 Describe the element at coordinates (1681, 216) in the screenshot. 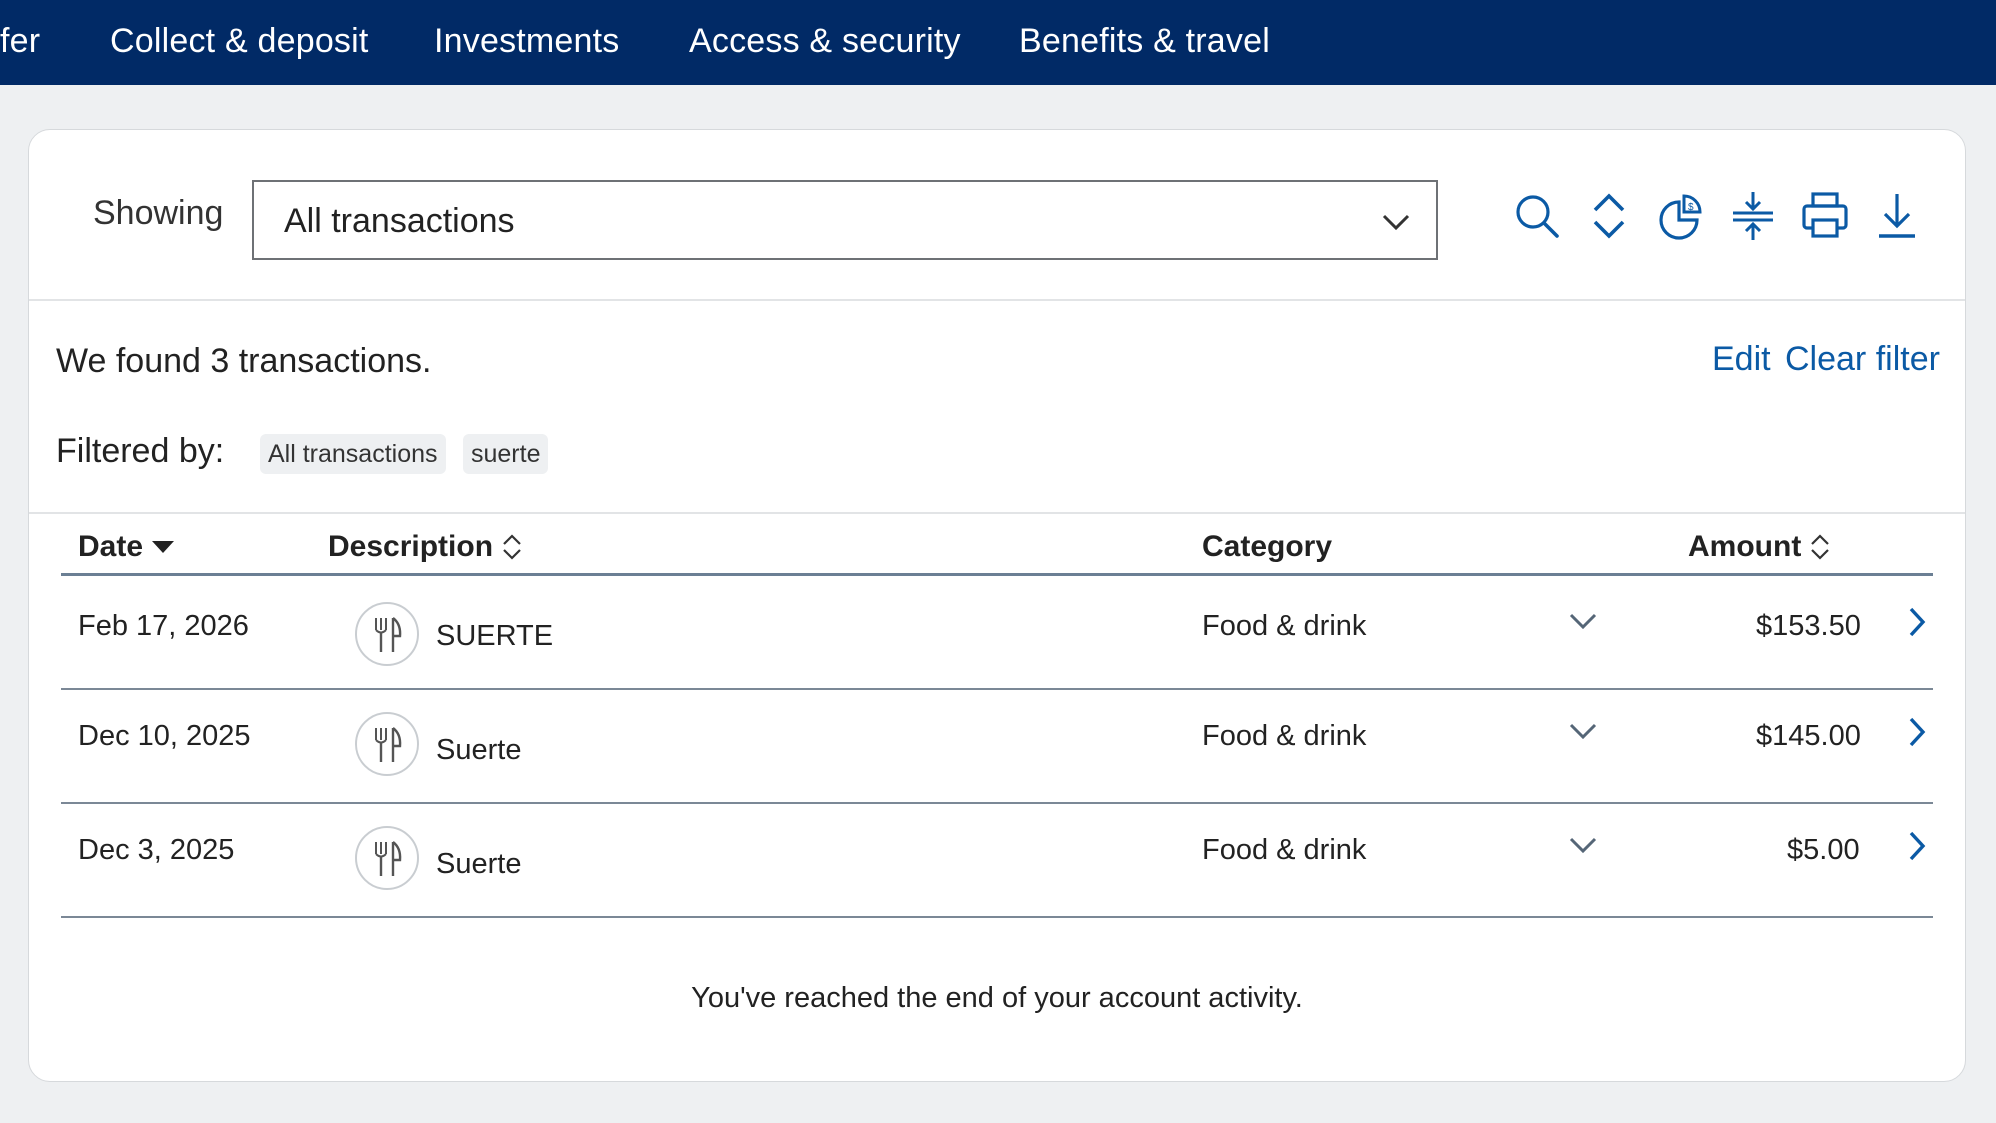

I see `spending-chart-icon: $` at that location.